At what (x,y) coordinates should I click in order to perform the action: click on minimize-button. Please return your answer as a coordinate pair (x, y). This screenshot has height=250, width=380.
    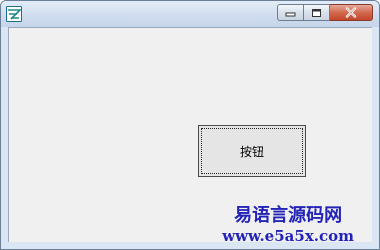
    Looking at the image, I should click on (290, 12).